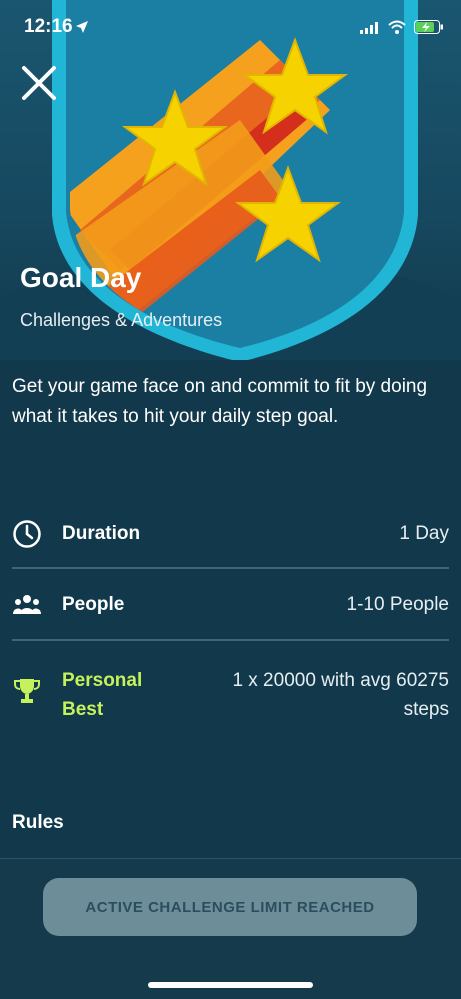  Describe the element at coordinates (27, 691) in the screenshot. I see `trophy-icon` at that location.